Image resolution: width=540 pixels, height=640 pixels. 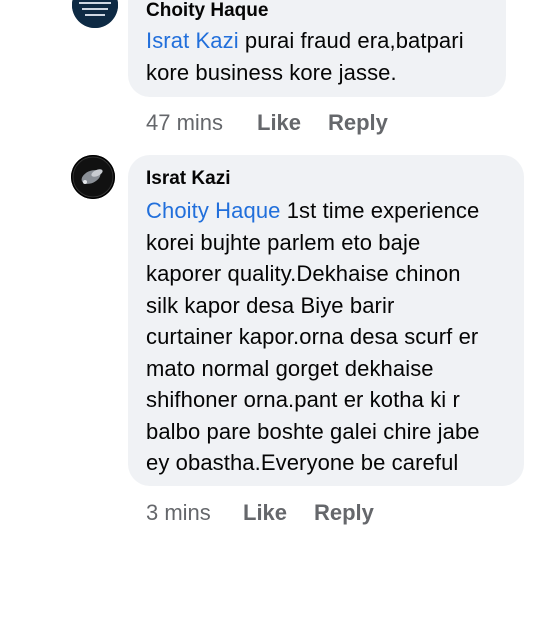 I want to click on comment-meta: 47 mins Like Reply, so click(x=296, y=123).